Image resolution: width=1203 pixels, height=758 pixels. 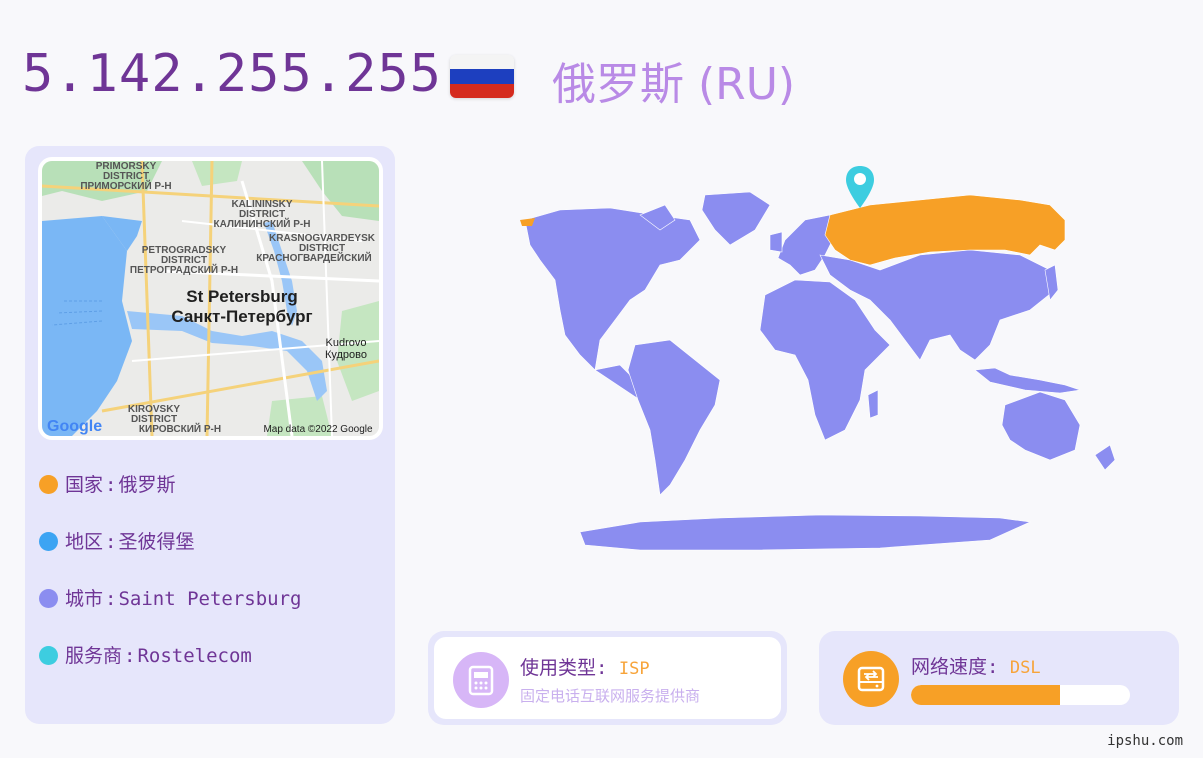 I want to click on network-speed-card: 网络速度: DSL, so click(x=999, y=678).